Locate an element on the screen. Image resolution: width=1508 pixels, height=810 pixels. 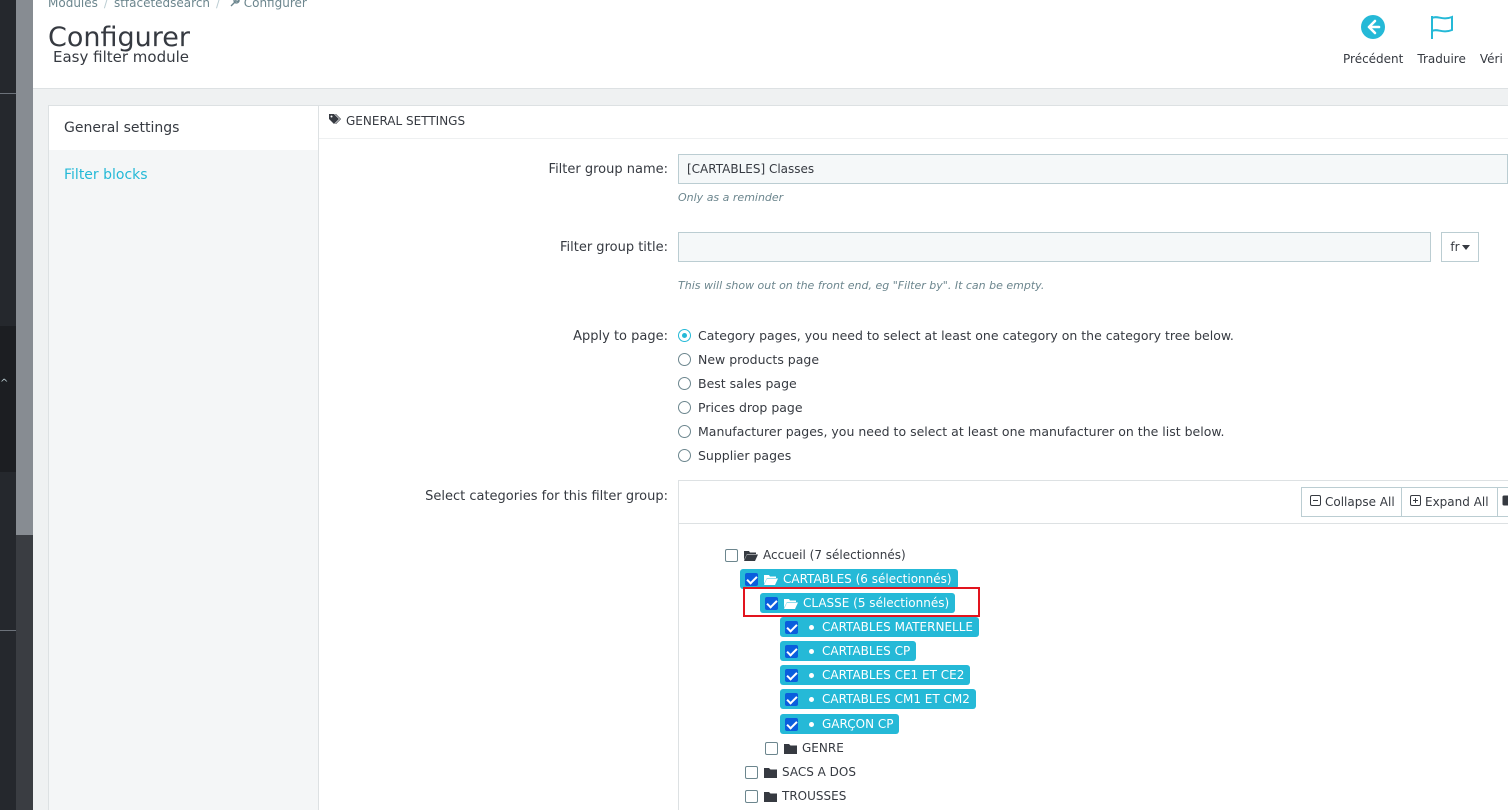
translate-button: Traduire is located at coordinates (1441, 38).